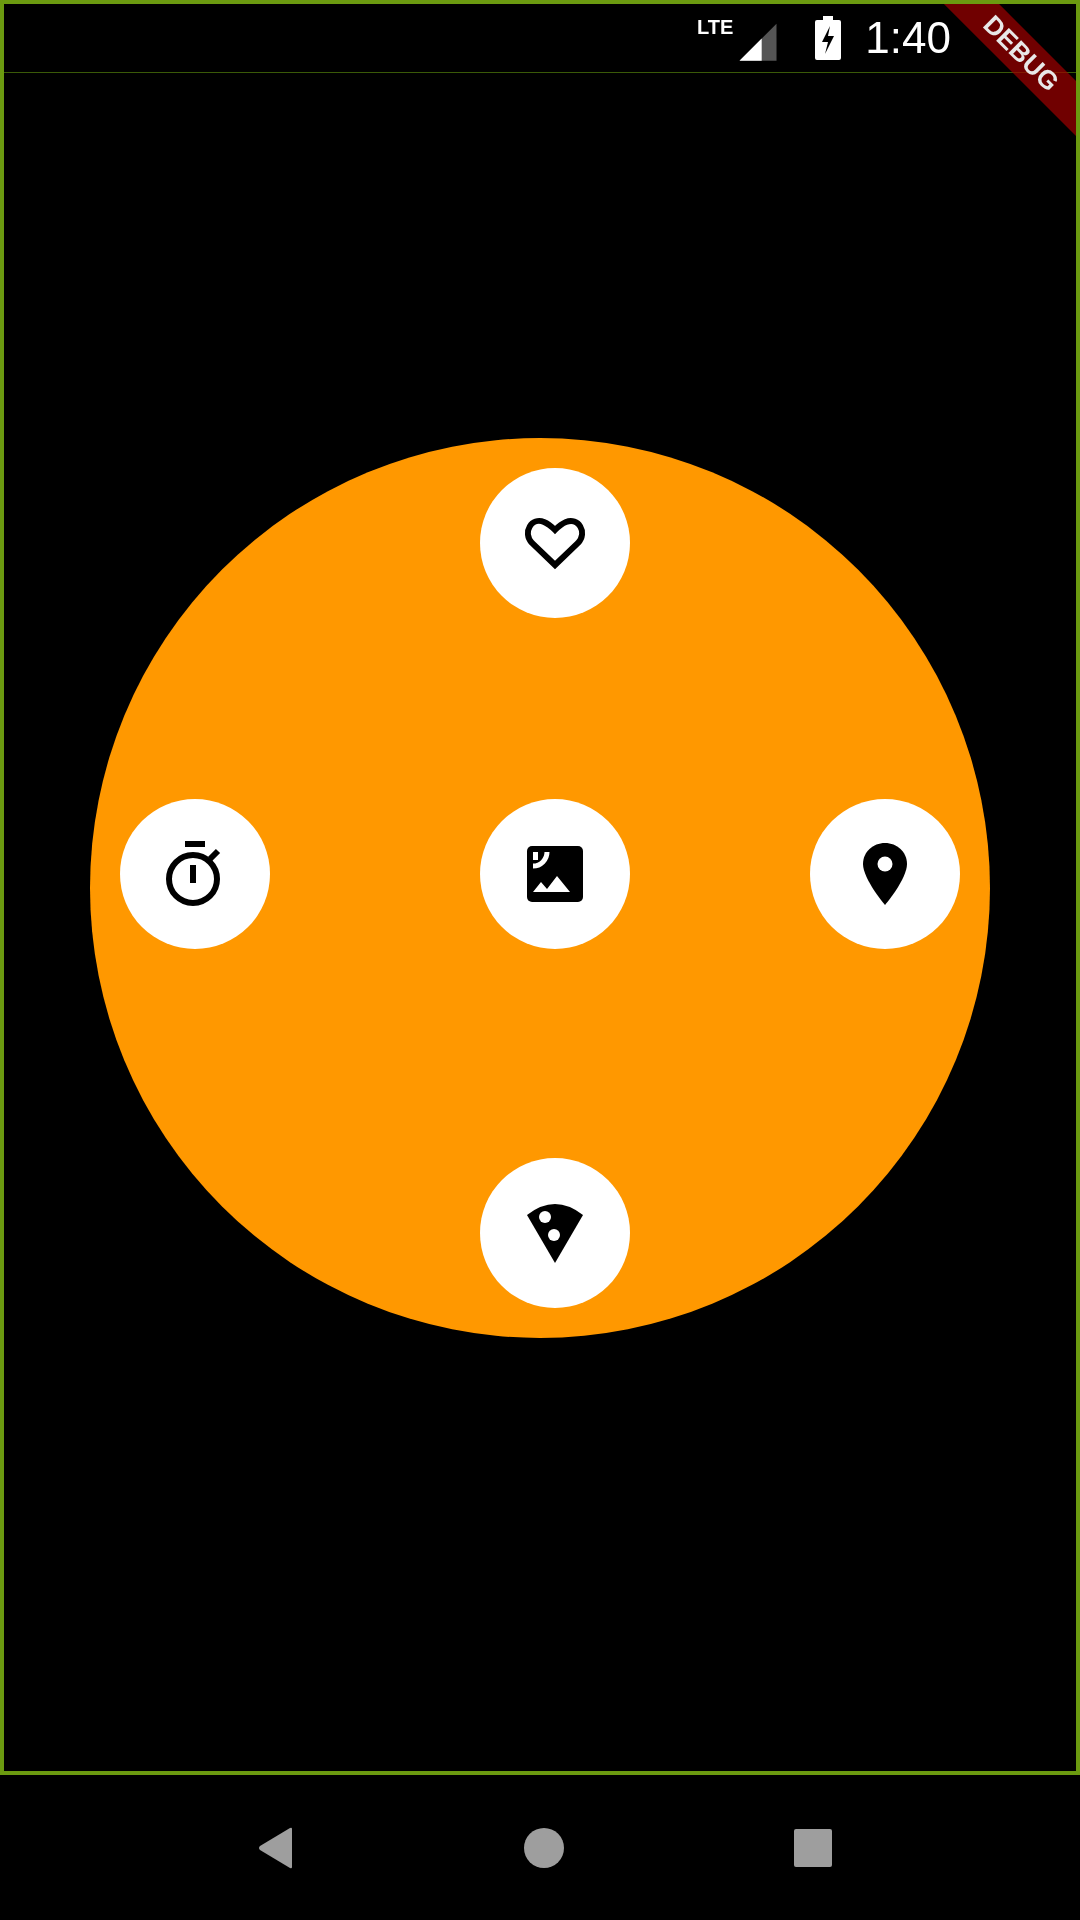 This screenshot has height=1920, width=1080. Describe the element at coordinates (813, 1847) in the screenshot. I see `recents-icon` at that location.